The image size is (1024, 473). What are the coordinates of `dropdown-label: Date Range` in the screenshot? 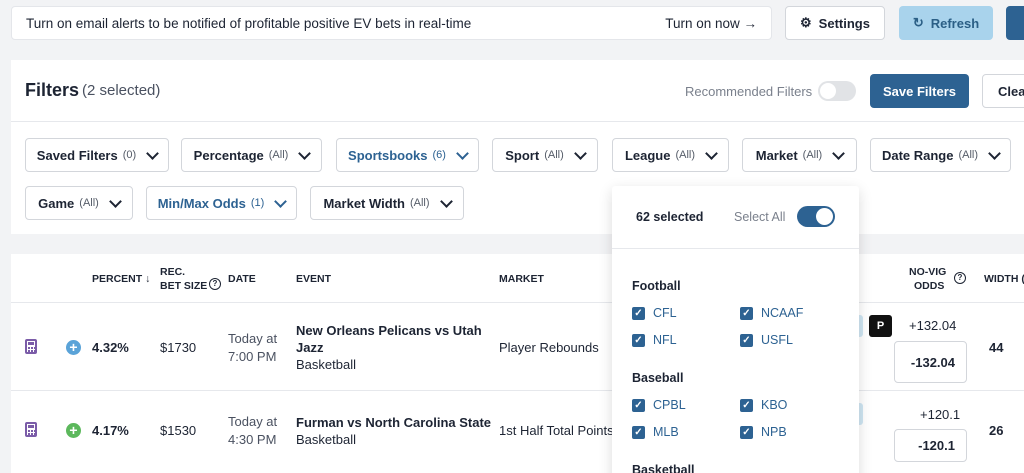 It's located at (917, 155).